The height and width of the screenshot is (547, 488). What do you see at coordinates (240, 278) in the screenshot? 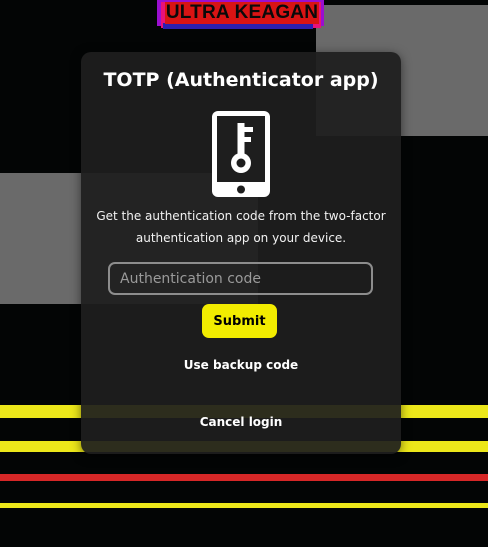
I see `authentication-code-input` at bounding box center [240, 278].